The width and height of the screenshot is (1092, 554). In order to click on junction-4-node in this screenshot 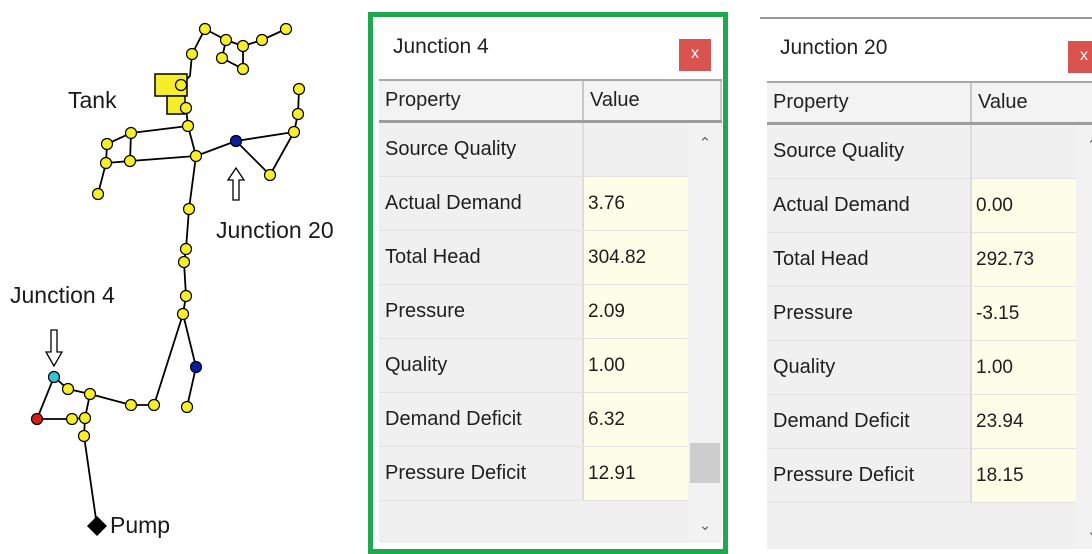, I will do `click(54, 377)`.